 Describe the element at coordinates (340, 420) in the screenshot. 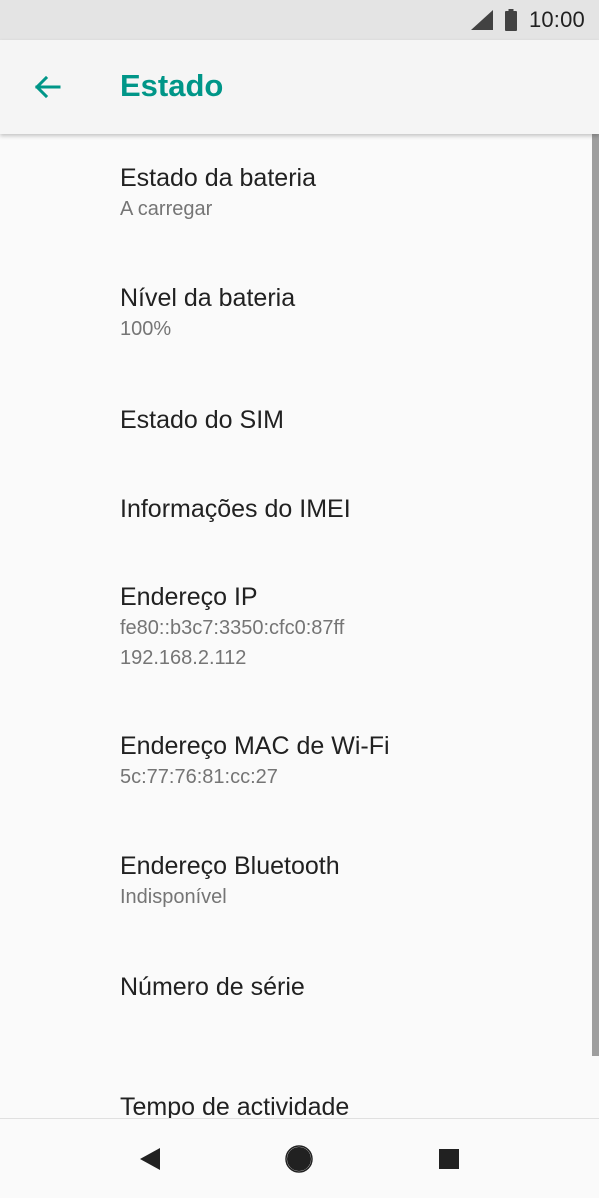

I see `list-item-sim-status: Estado do SIM` at that location.